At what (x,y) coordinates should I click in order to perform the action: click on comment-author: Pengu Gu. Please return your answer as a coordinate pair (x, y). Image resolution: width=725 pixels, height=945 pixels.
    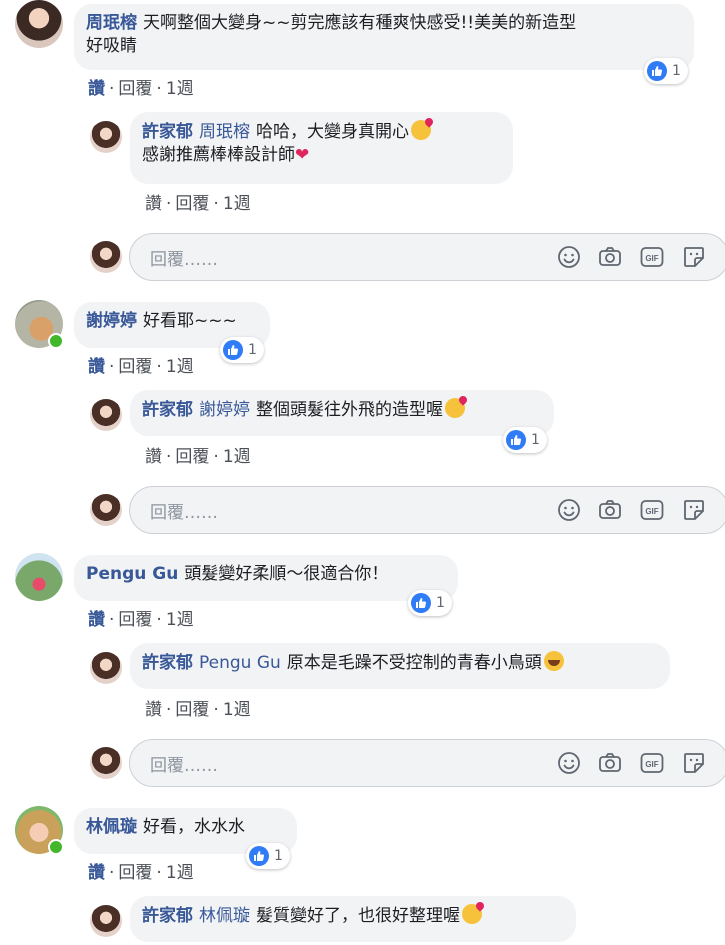
    Looking at the image, I should click on (132, 574).